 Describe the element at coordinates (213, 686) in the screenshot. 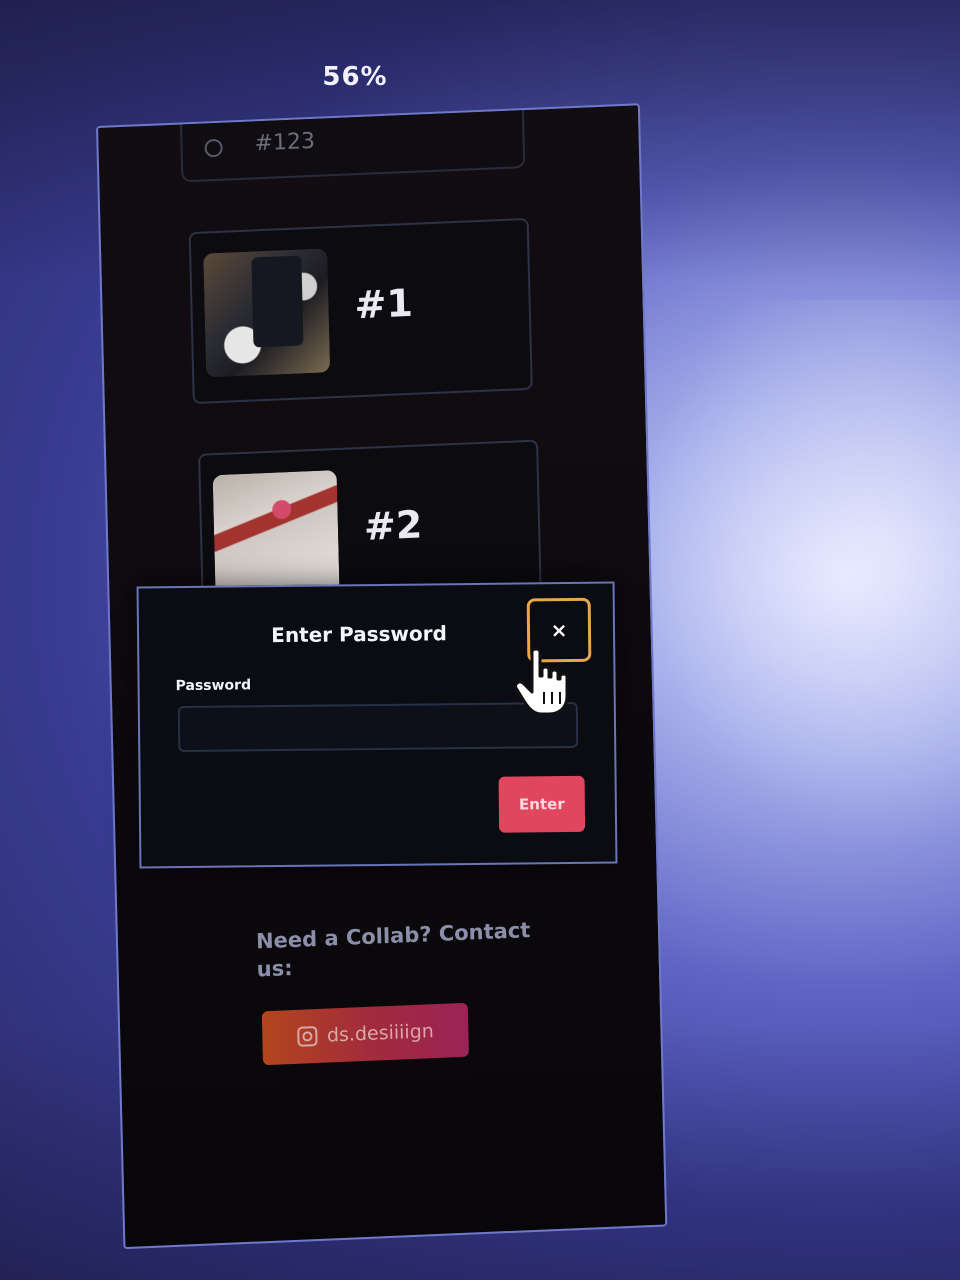

I see `password-label: Password` at that location.